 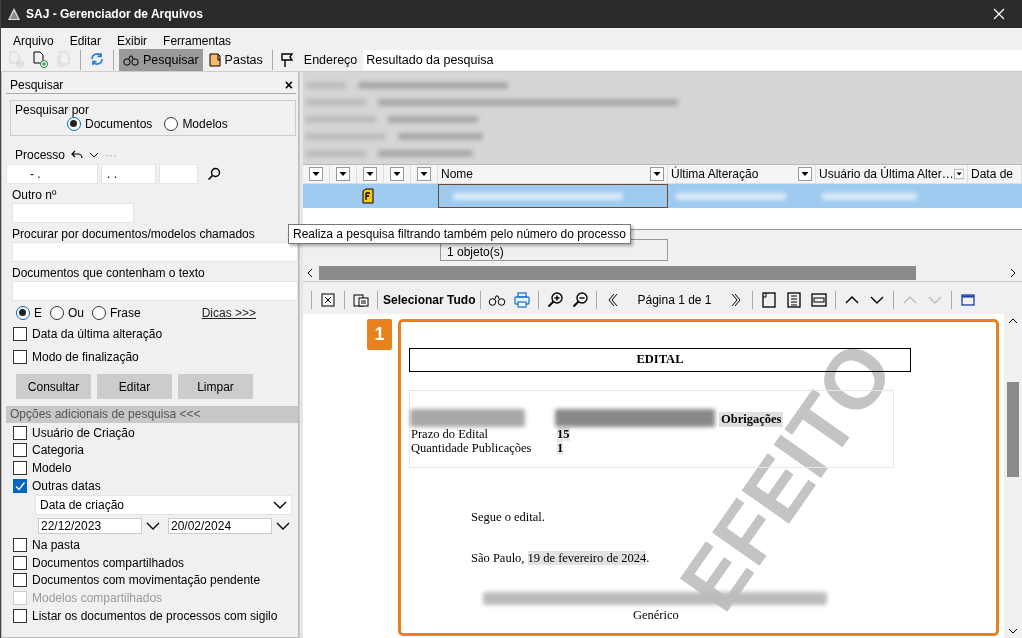 What do you see at coordinates (132, 41) in the screenshot?
I see `menu-item: Exibir` at bounding box center [132, 41].